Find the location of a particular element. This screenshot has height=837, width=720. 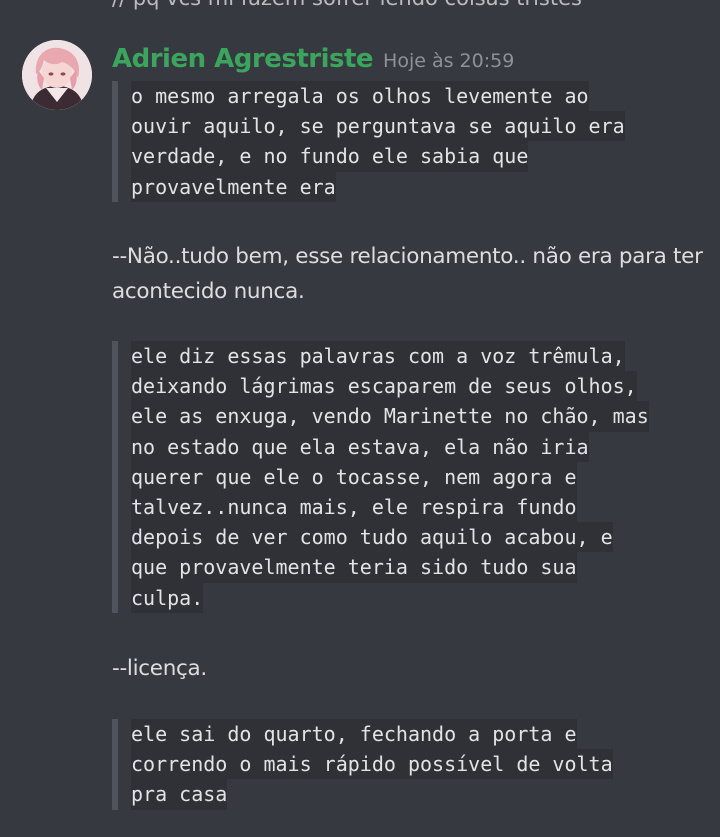

quote-line: provavelmente era is located at coordinates (233, 186).